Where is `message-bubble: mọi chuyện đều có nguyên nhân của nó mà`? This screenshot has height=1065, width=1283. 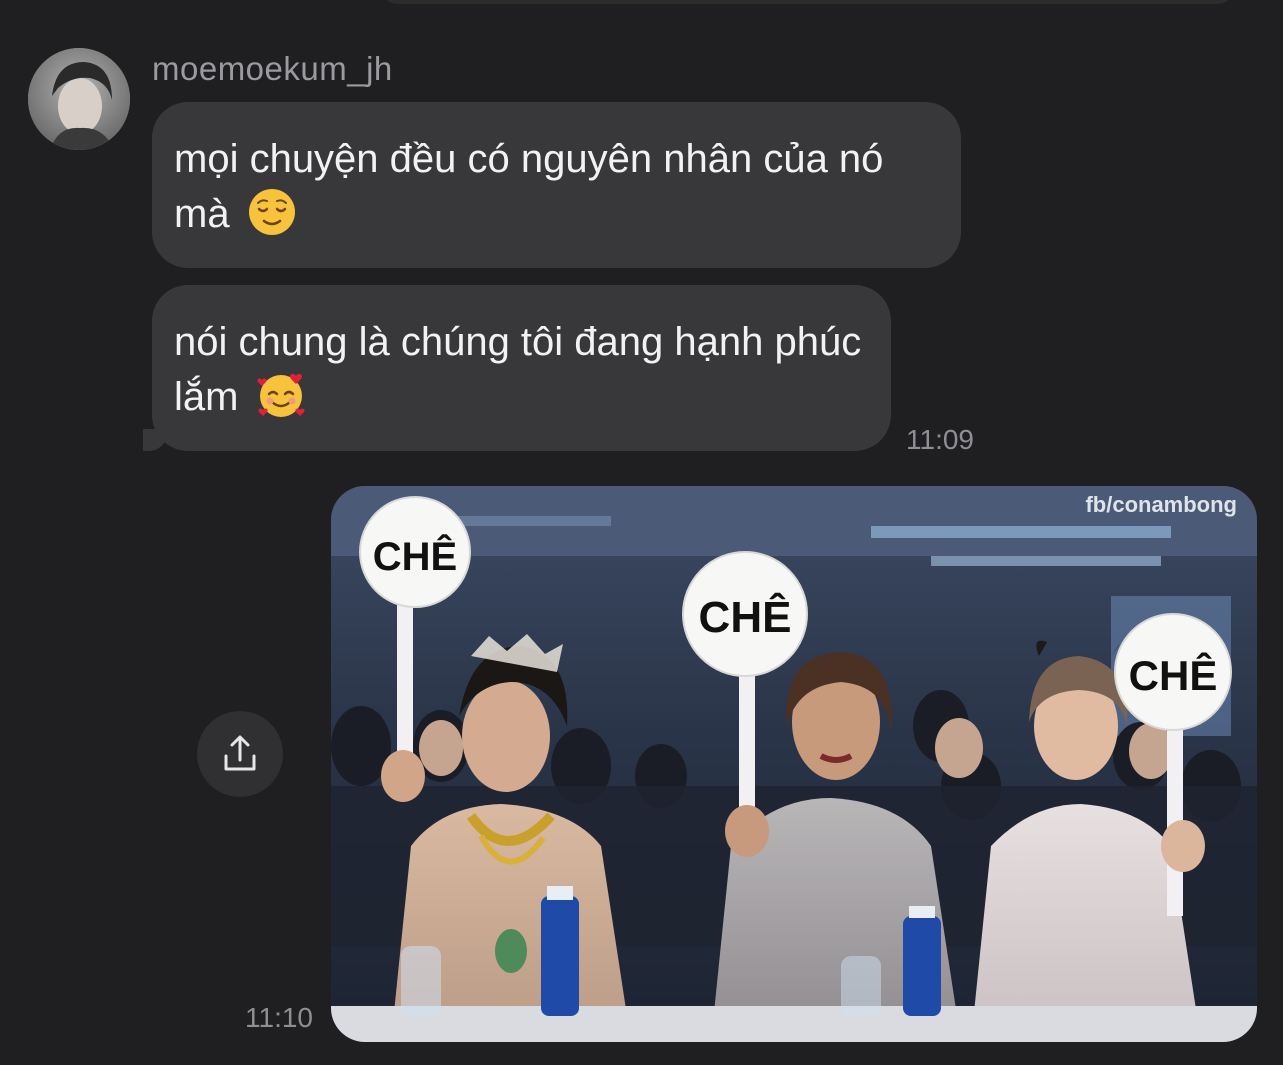
message-bubble: mọi chuyện đều có nguyên nhân của nó mà is located at coordinates (556, 185).